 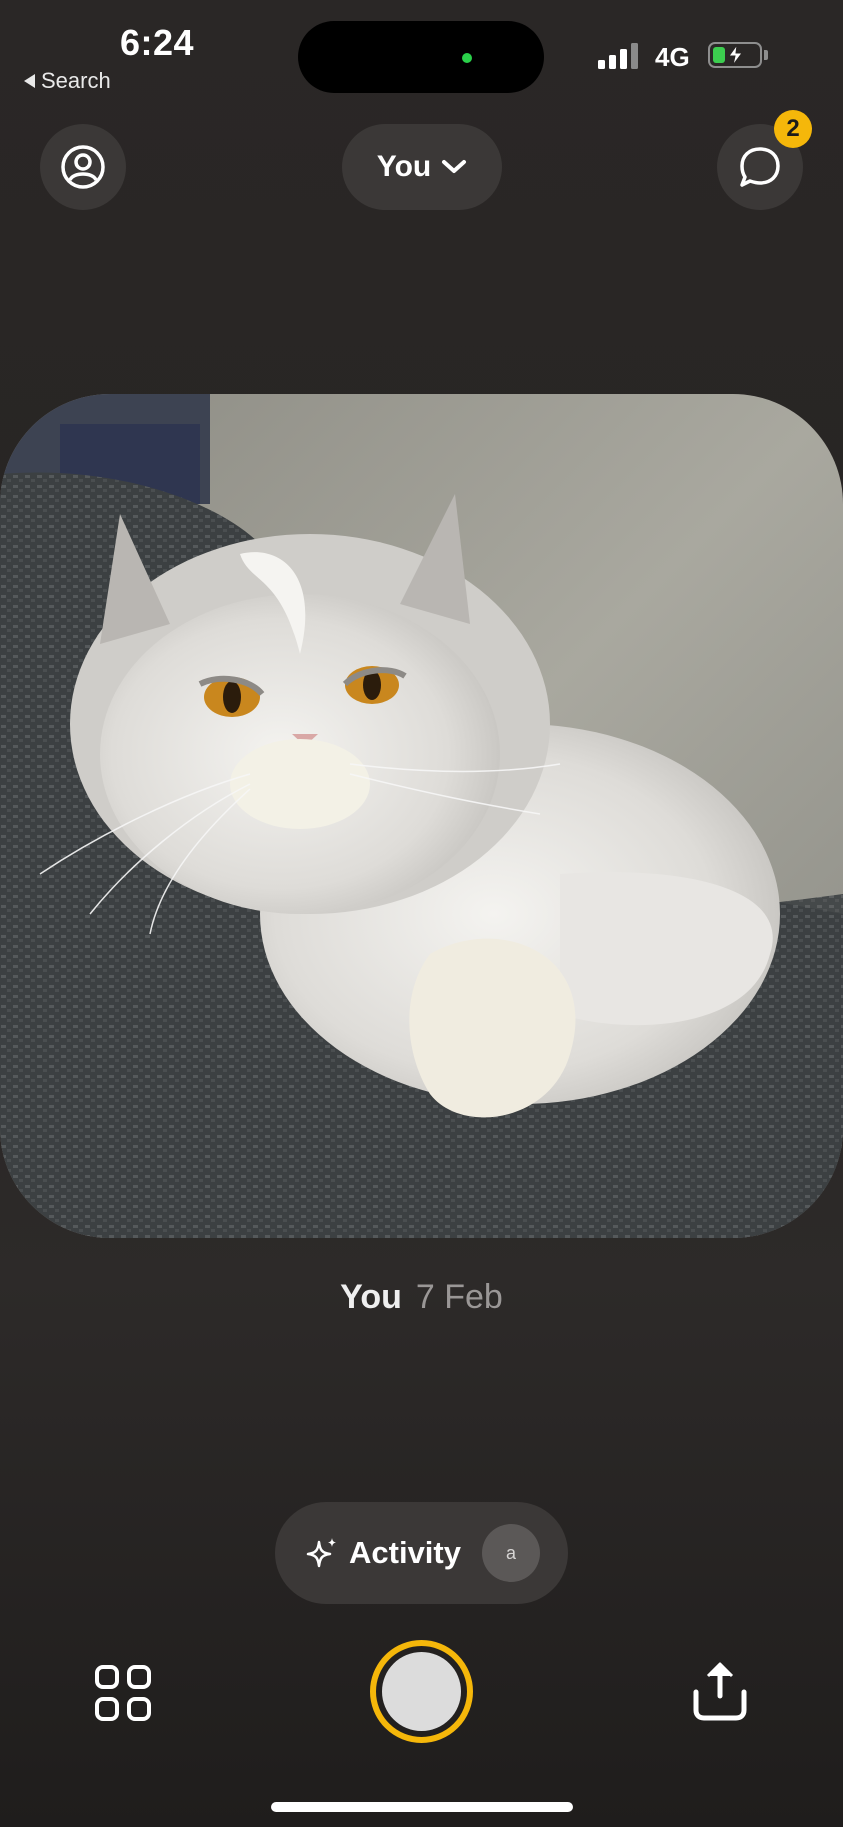 I want to click on capture-button, so click(x=421, y=1691).